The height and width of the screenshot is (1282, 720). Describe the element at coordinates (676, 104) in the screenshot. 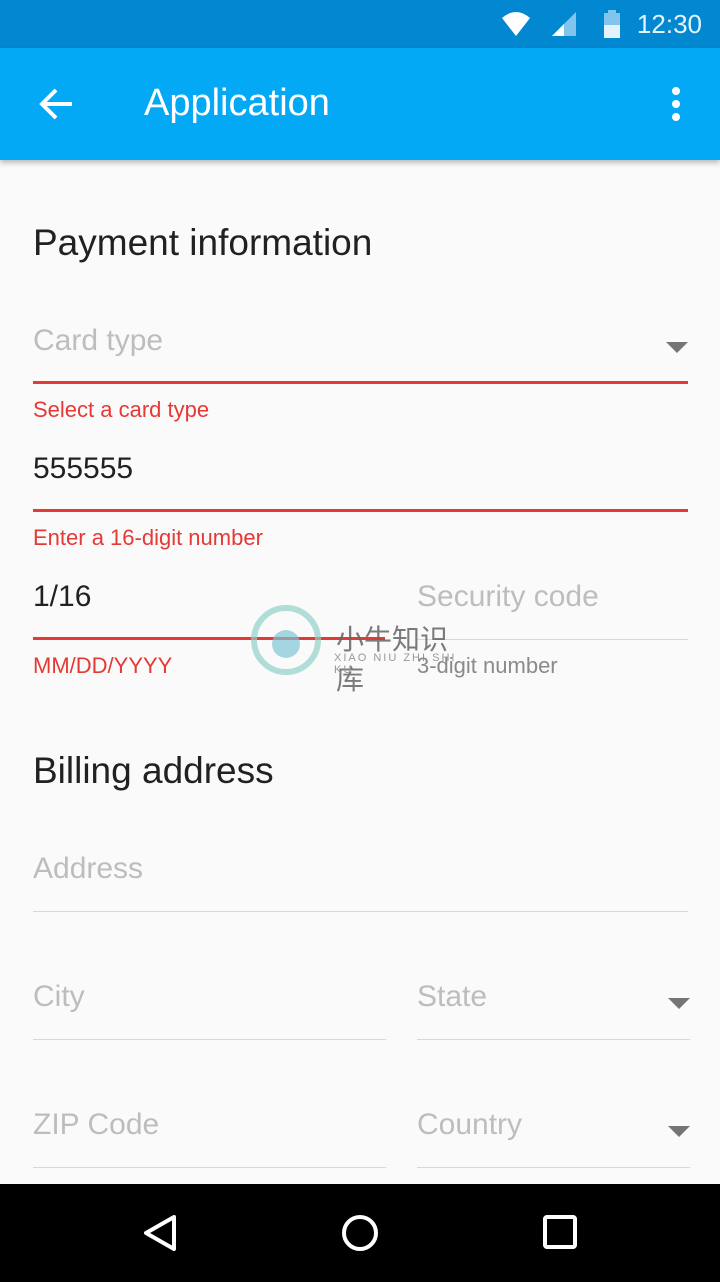

I see `more-vertical-icon` at that location.